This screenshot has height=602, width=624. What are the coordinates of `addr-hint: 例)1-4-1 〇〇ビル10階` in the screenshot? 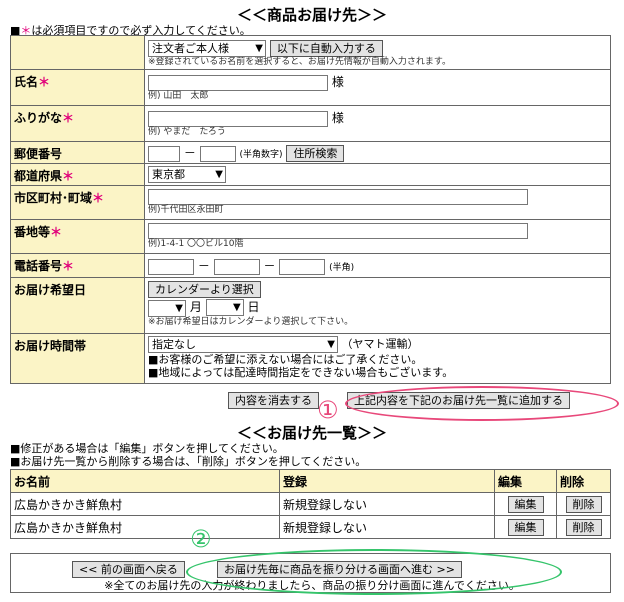 It's located at (196, 244).